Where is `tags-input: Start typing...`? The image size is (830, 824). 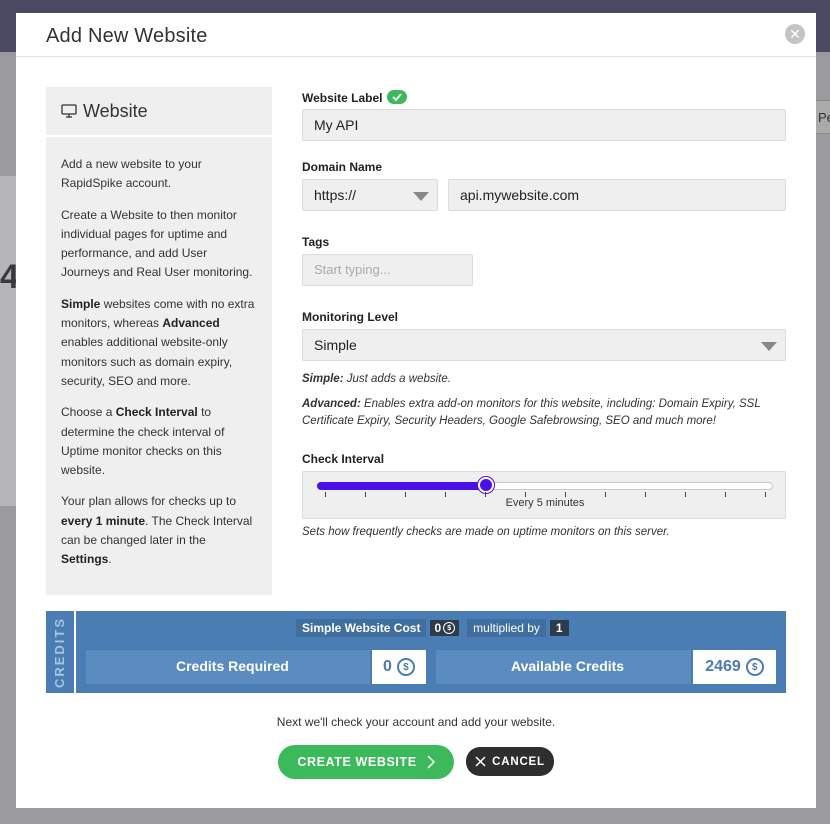 tags-input: Start typing... is located at coordinates (387, 270).